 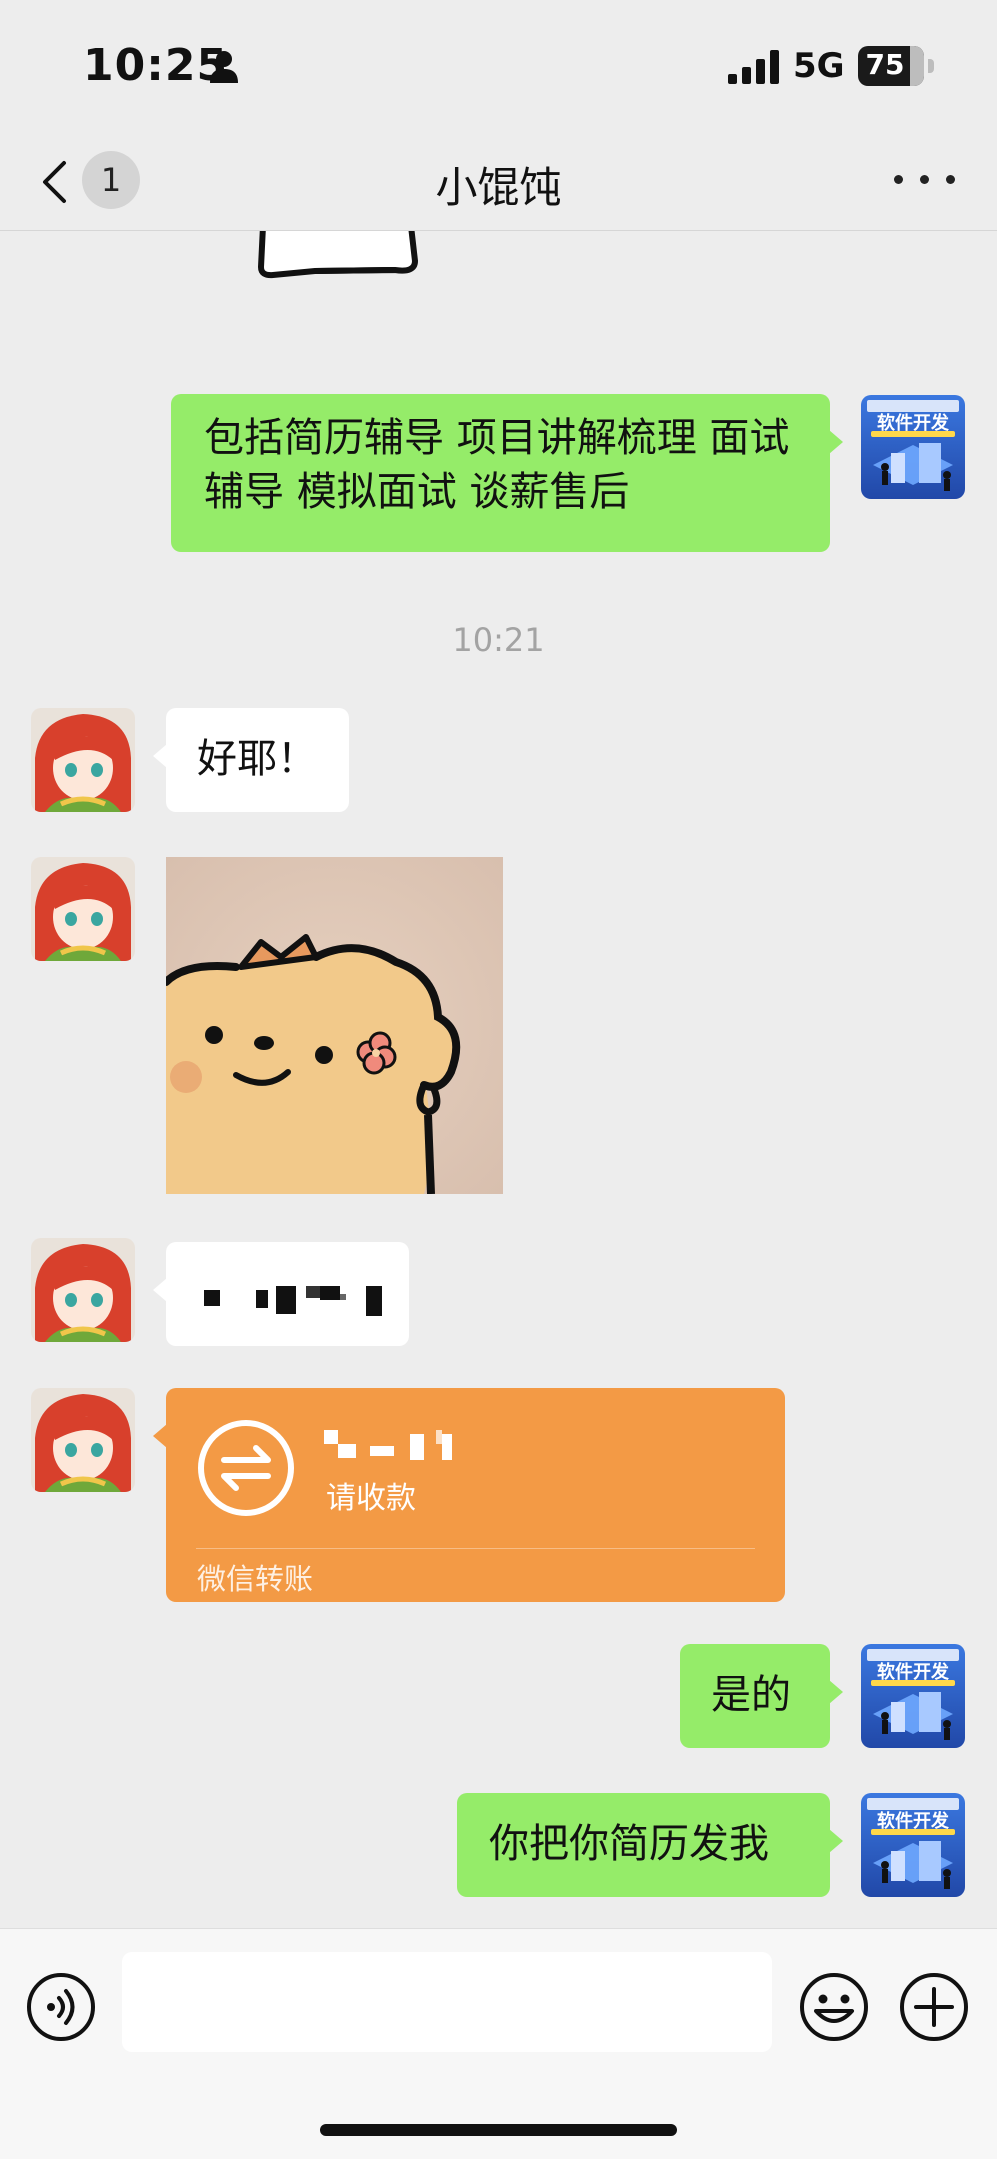 I want to click on more-functions-button, so click(x=934, y=2007).